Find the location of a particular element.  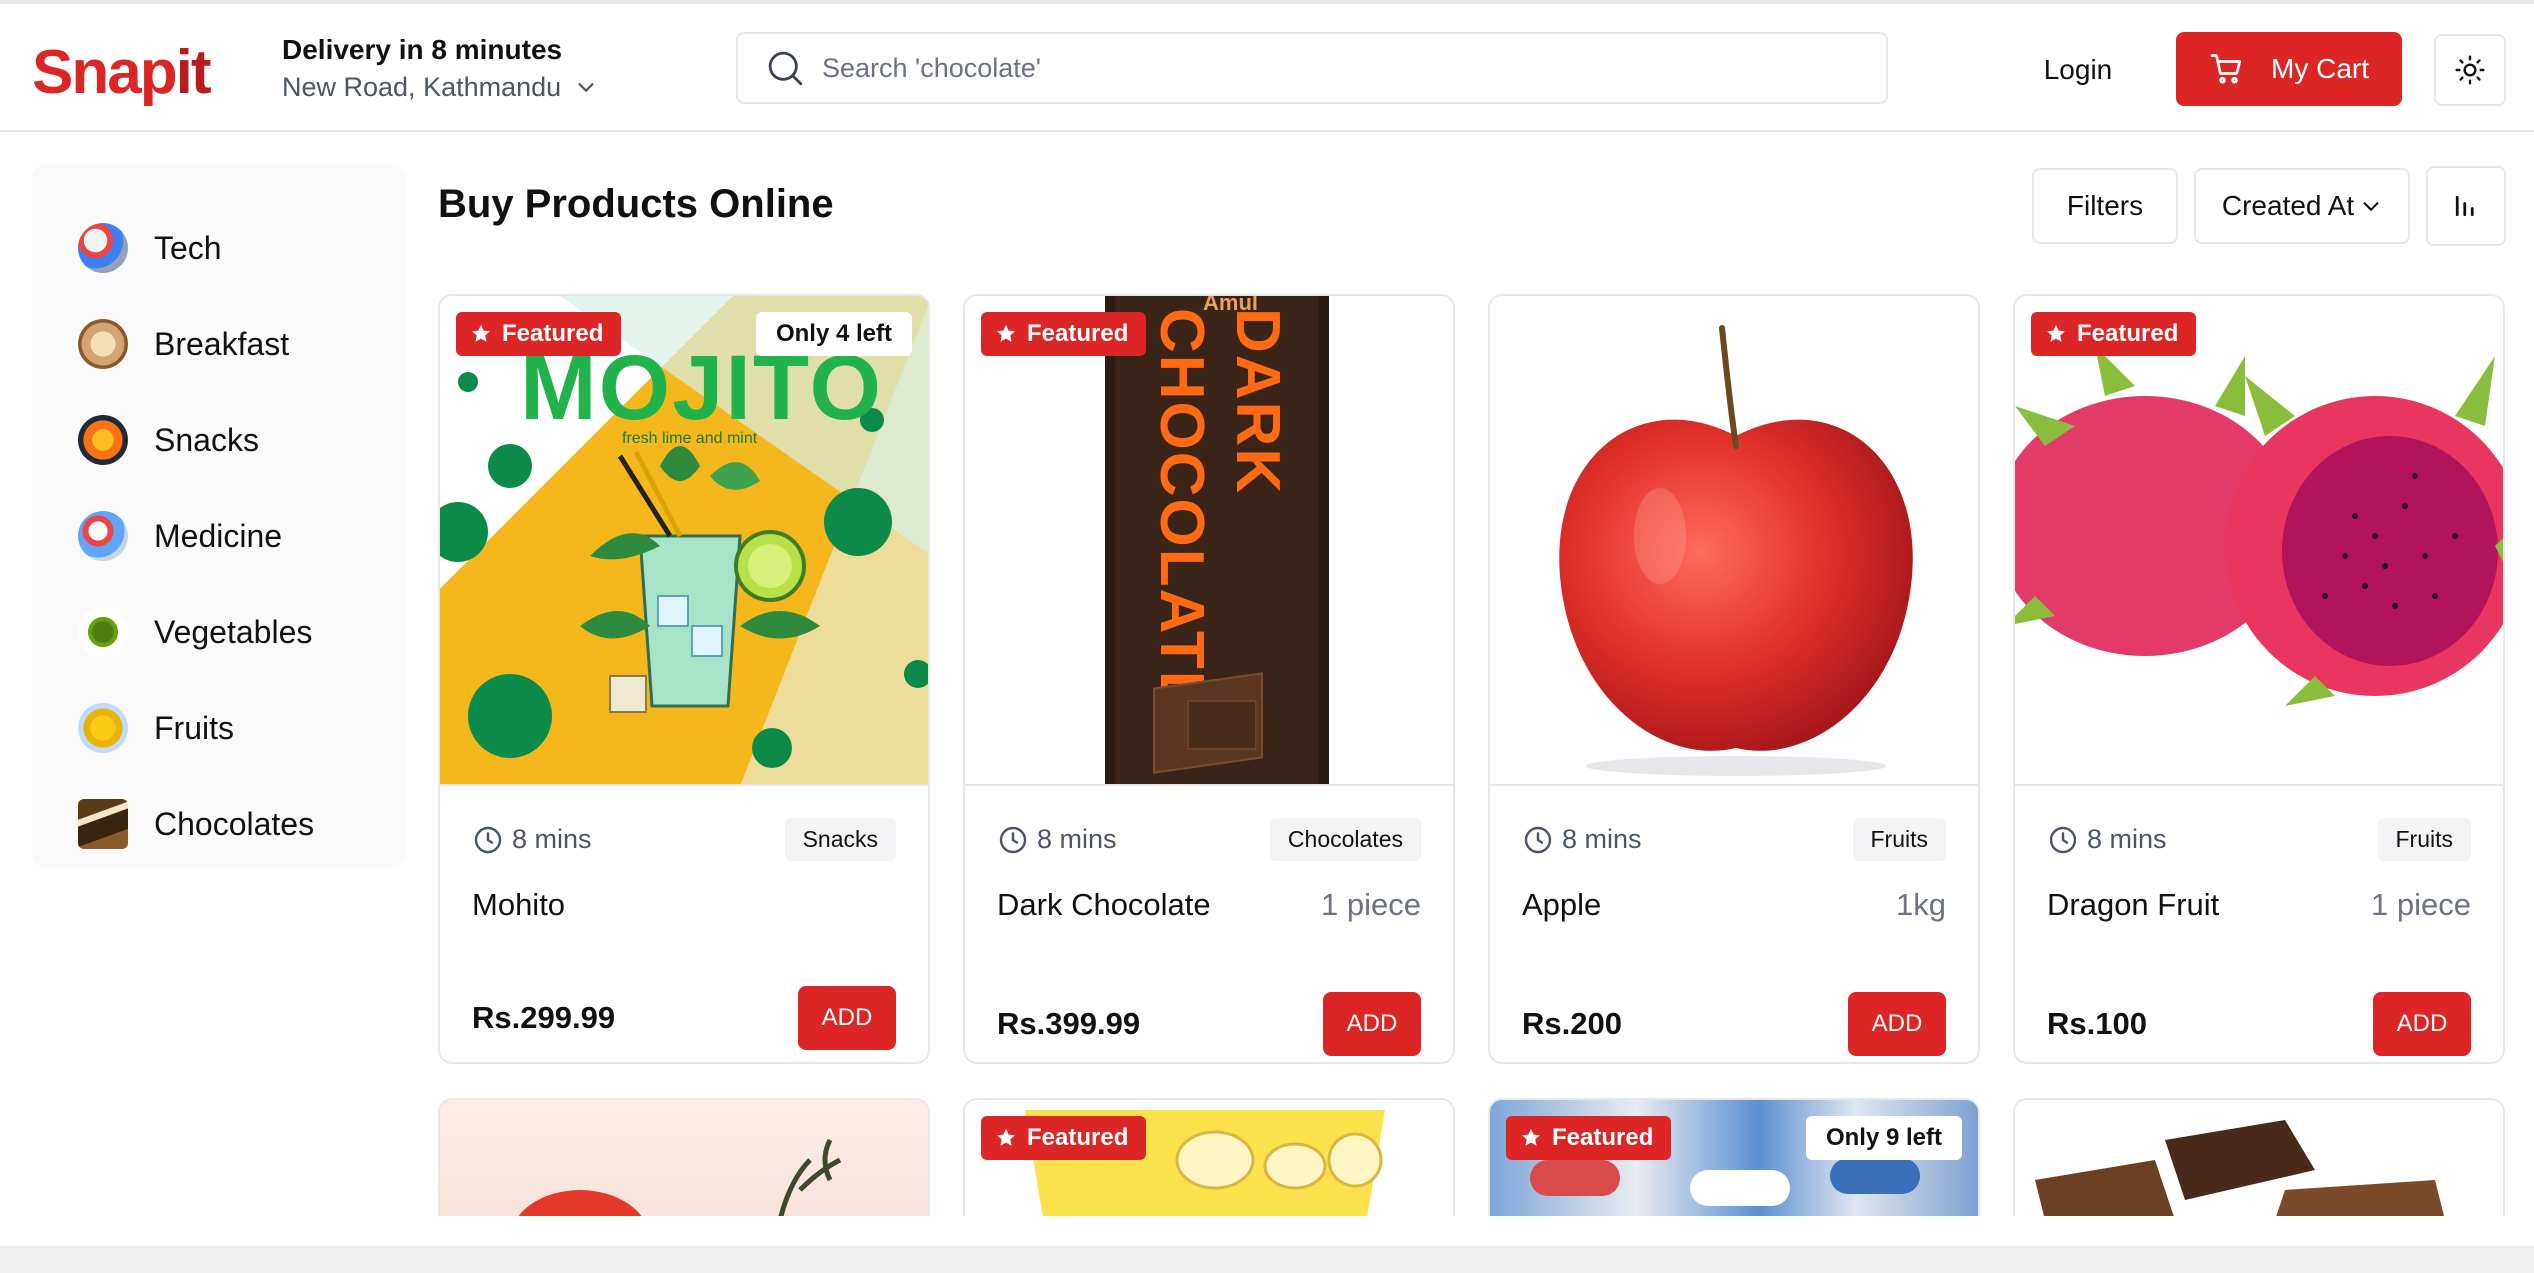

sidebar-item-label: Tech is located at coordinates (188, 247).